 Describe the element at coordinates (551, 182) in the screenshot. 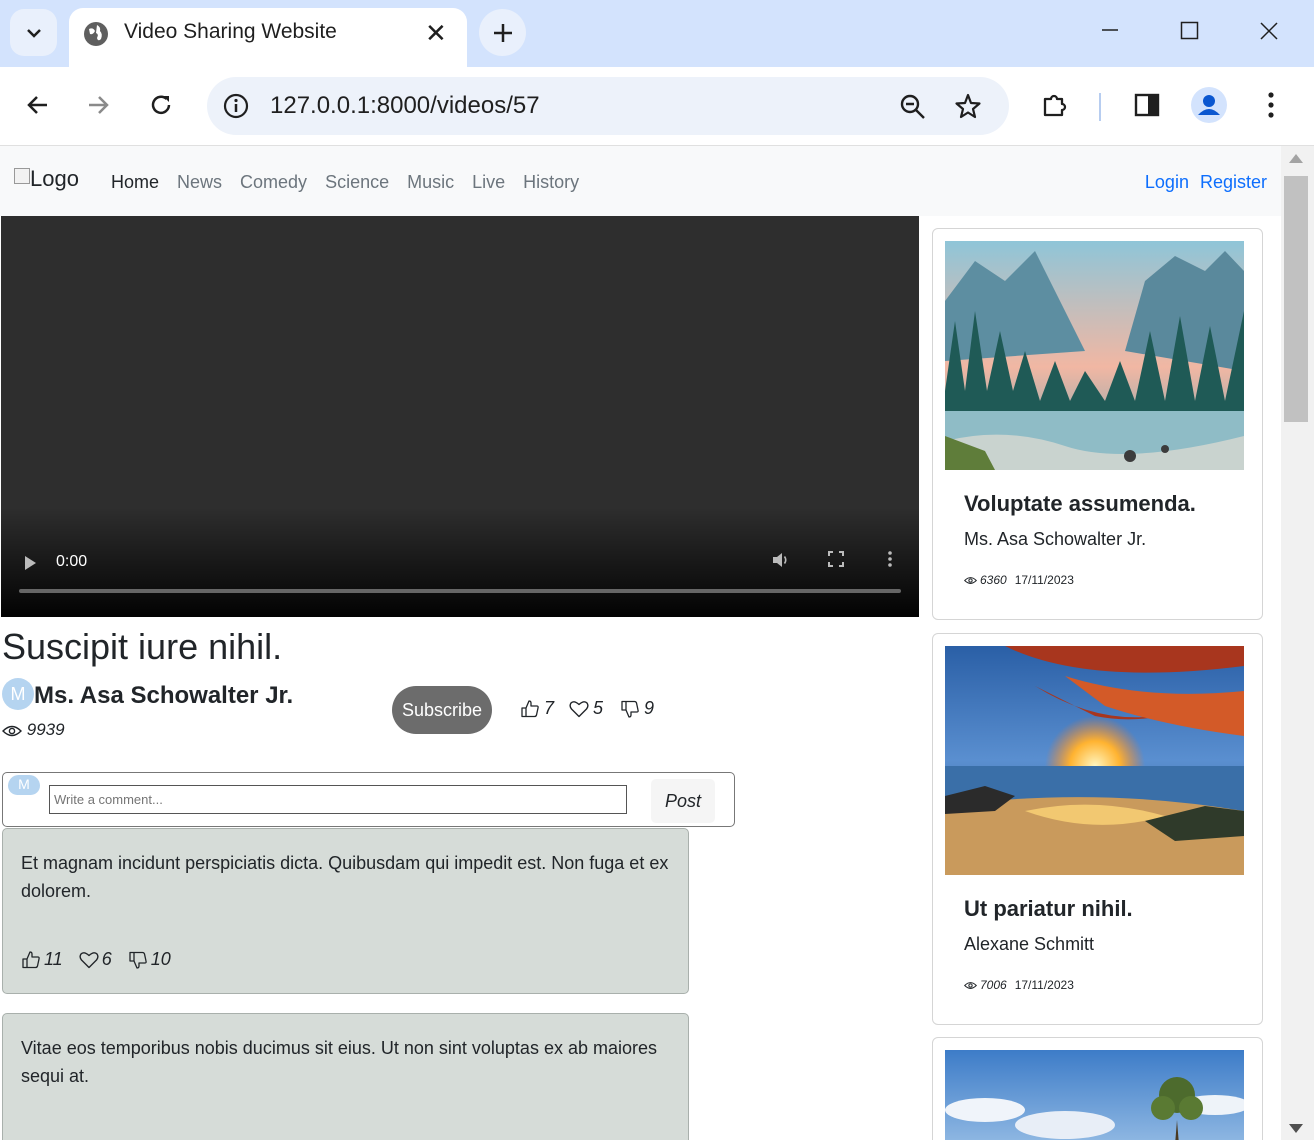

I see `nav-link-history: History` at that location.